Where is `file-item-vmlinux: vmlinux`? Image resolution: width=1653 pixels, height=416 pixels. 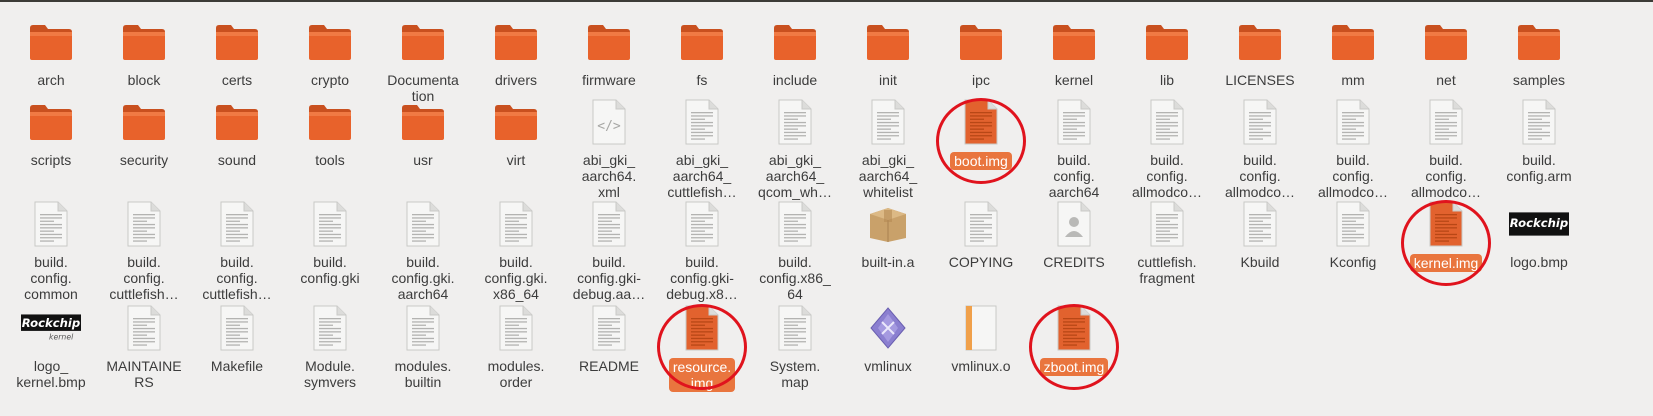 file-item-vmlinux: vmlinux is located at coordinates (888, 338).